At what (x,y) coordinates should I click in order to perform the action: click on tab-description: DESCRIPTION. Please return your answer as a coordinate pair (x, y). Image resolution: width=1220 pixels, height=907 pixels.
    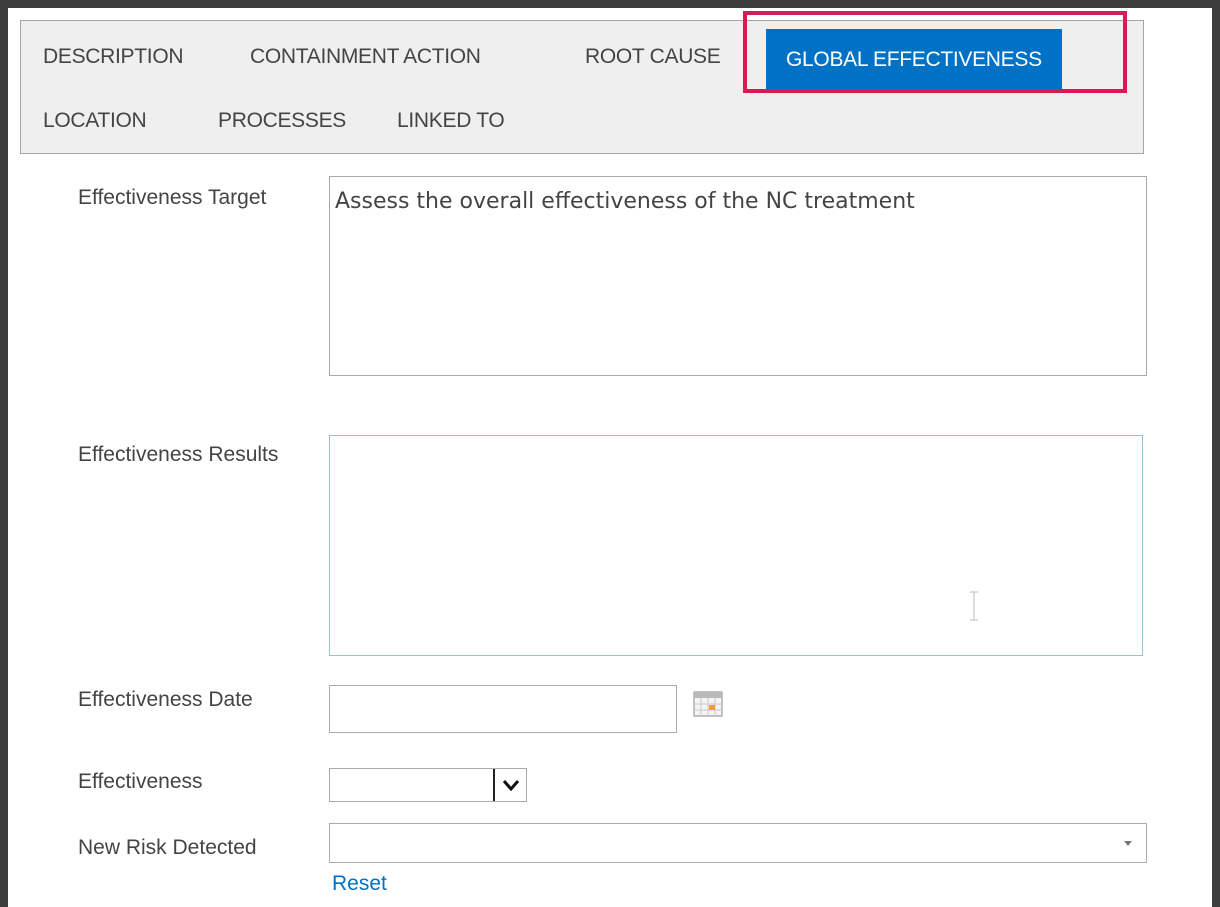
    Looking at the image, I should click on (113, 57).